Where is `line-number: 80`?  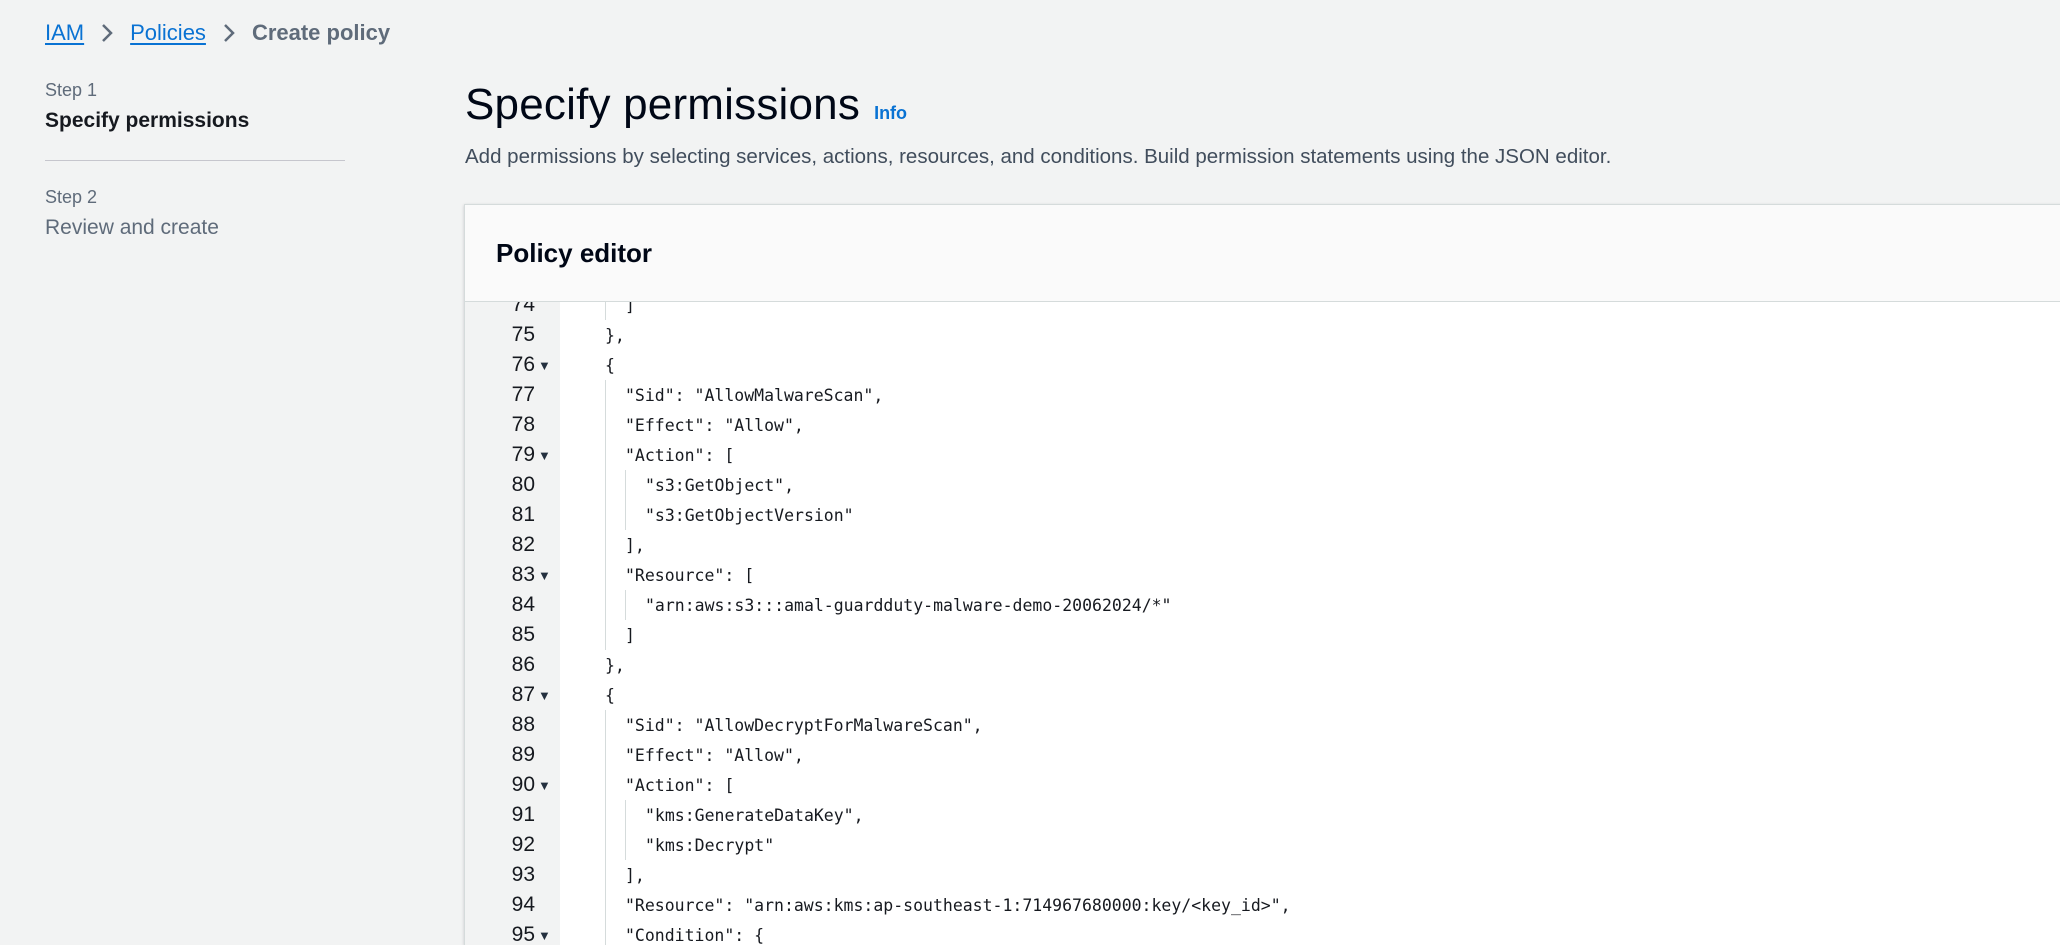 line-number: 80 is located at coordinates (523, 484).